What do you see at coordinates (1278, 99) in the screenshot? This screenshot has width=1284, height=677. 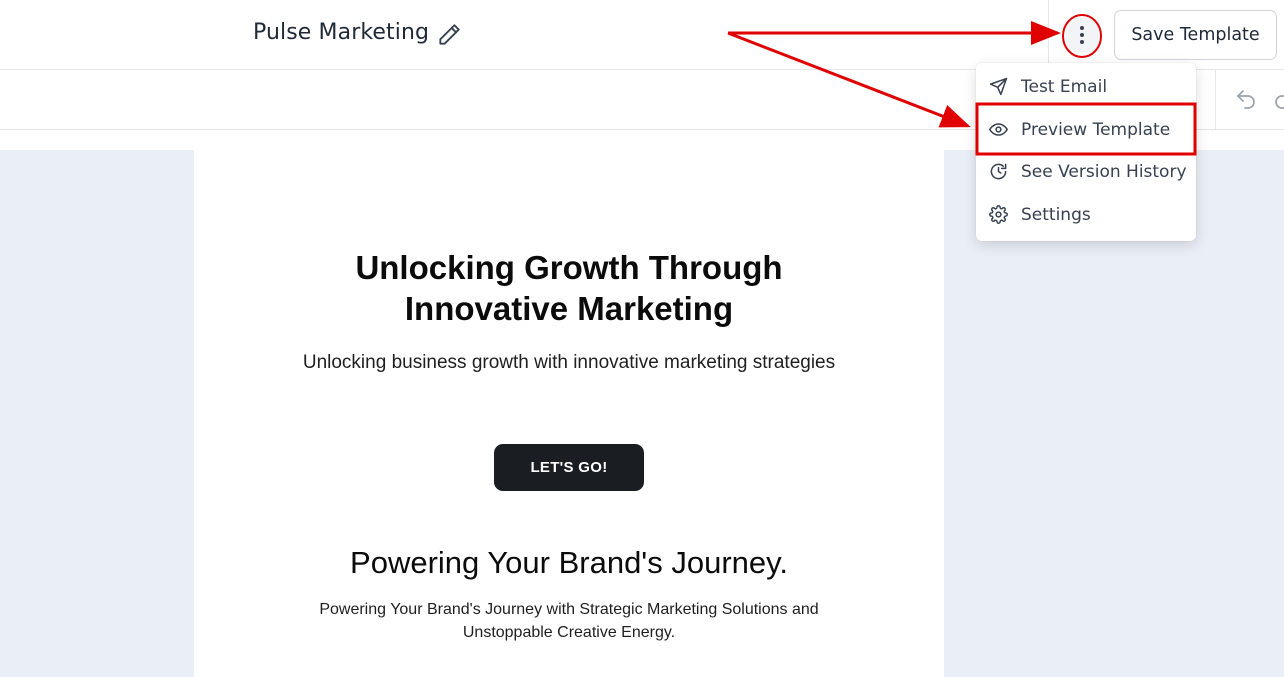 I see `redo-icon` at bounding box center [1278, 99].